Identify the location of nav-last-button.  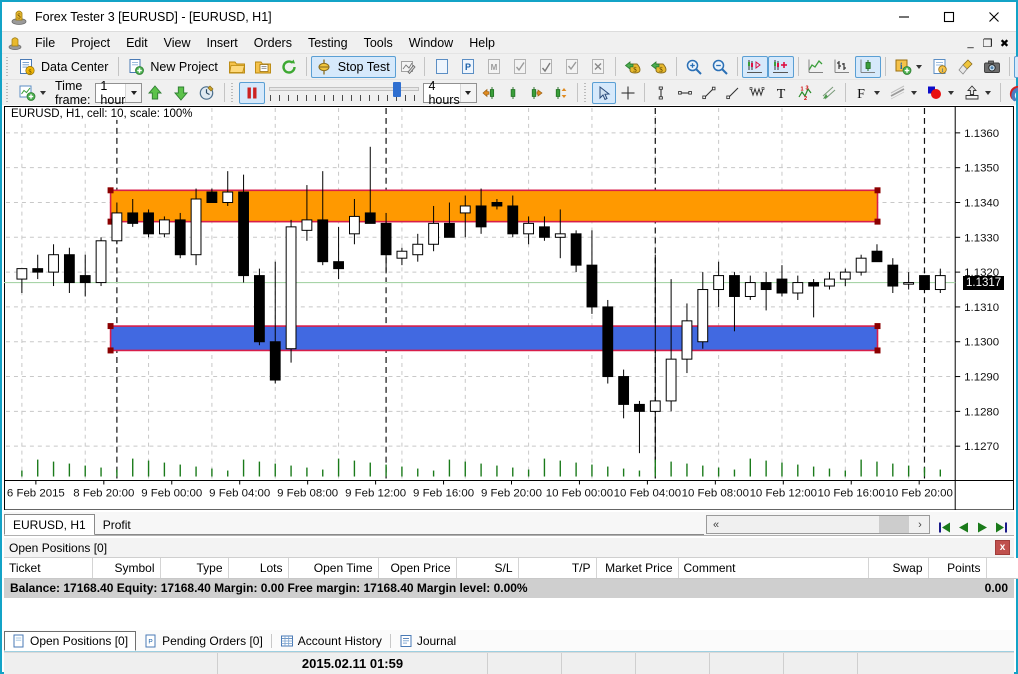
(1001, 527).